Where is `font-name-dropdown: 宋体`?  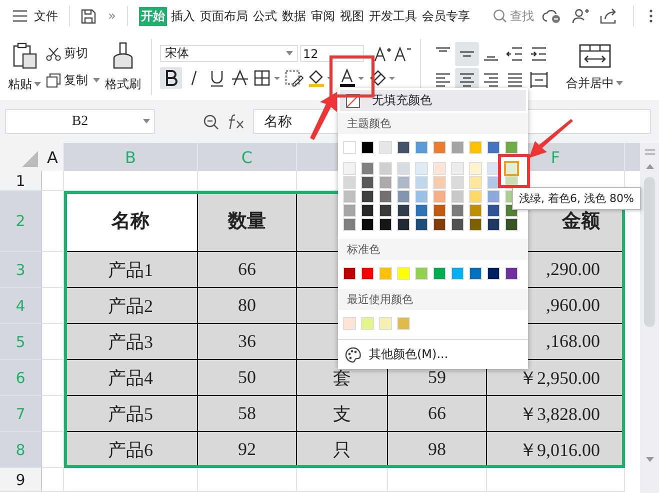 font-name-dropdown: 宋体 is located at coordinates (229, 53).